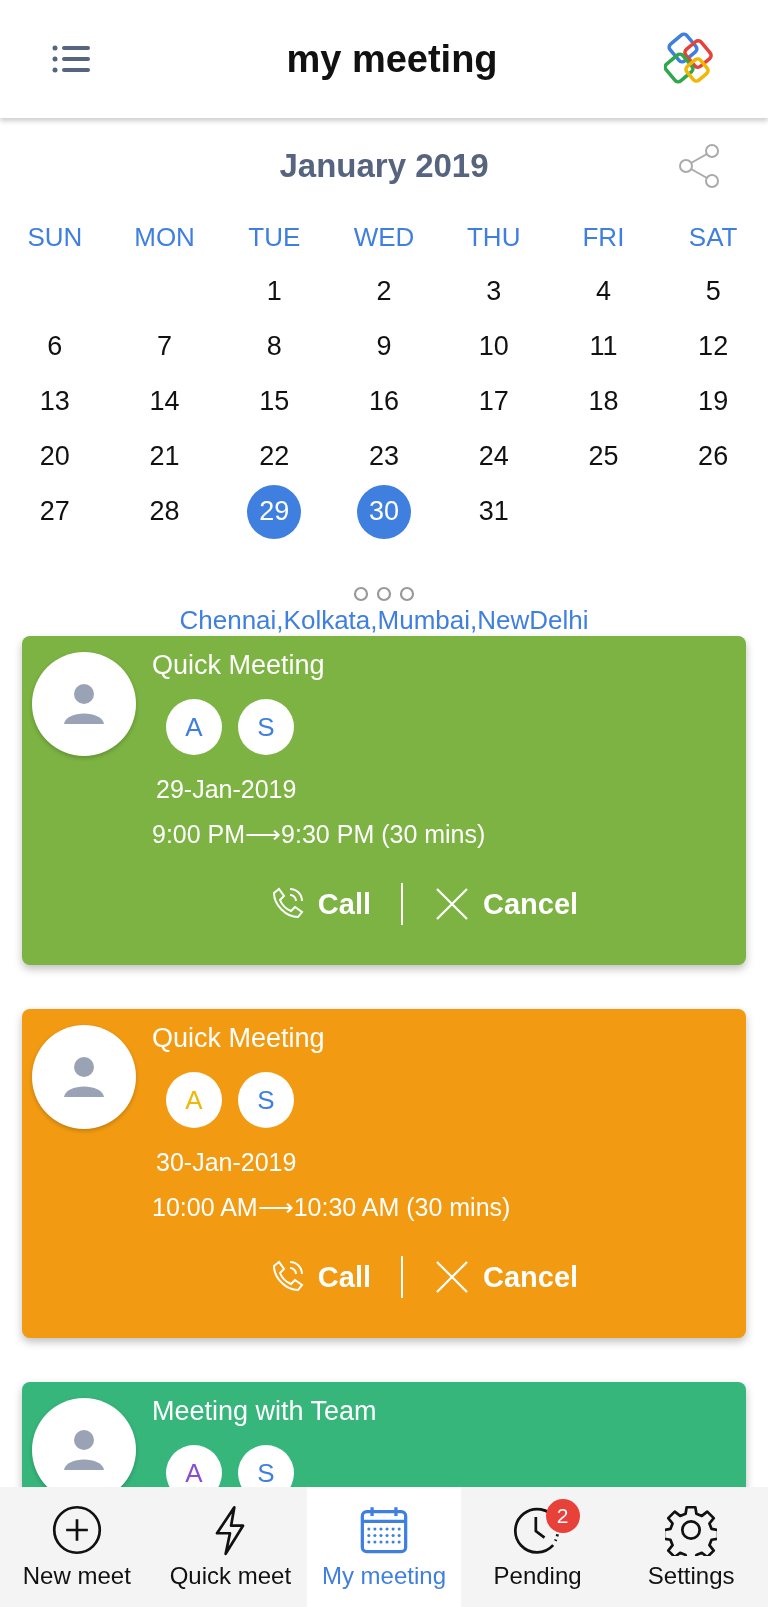 This screenshot has height=1607, width=768. Describe the element at coordinates (164, 346) in the screenshot. I see `calendar-day: 7` at that location.